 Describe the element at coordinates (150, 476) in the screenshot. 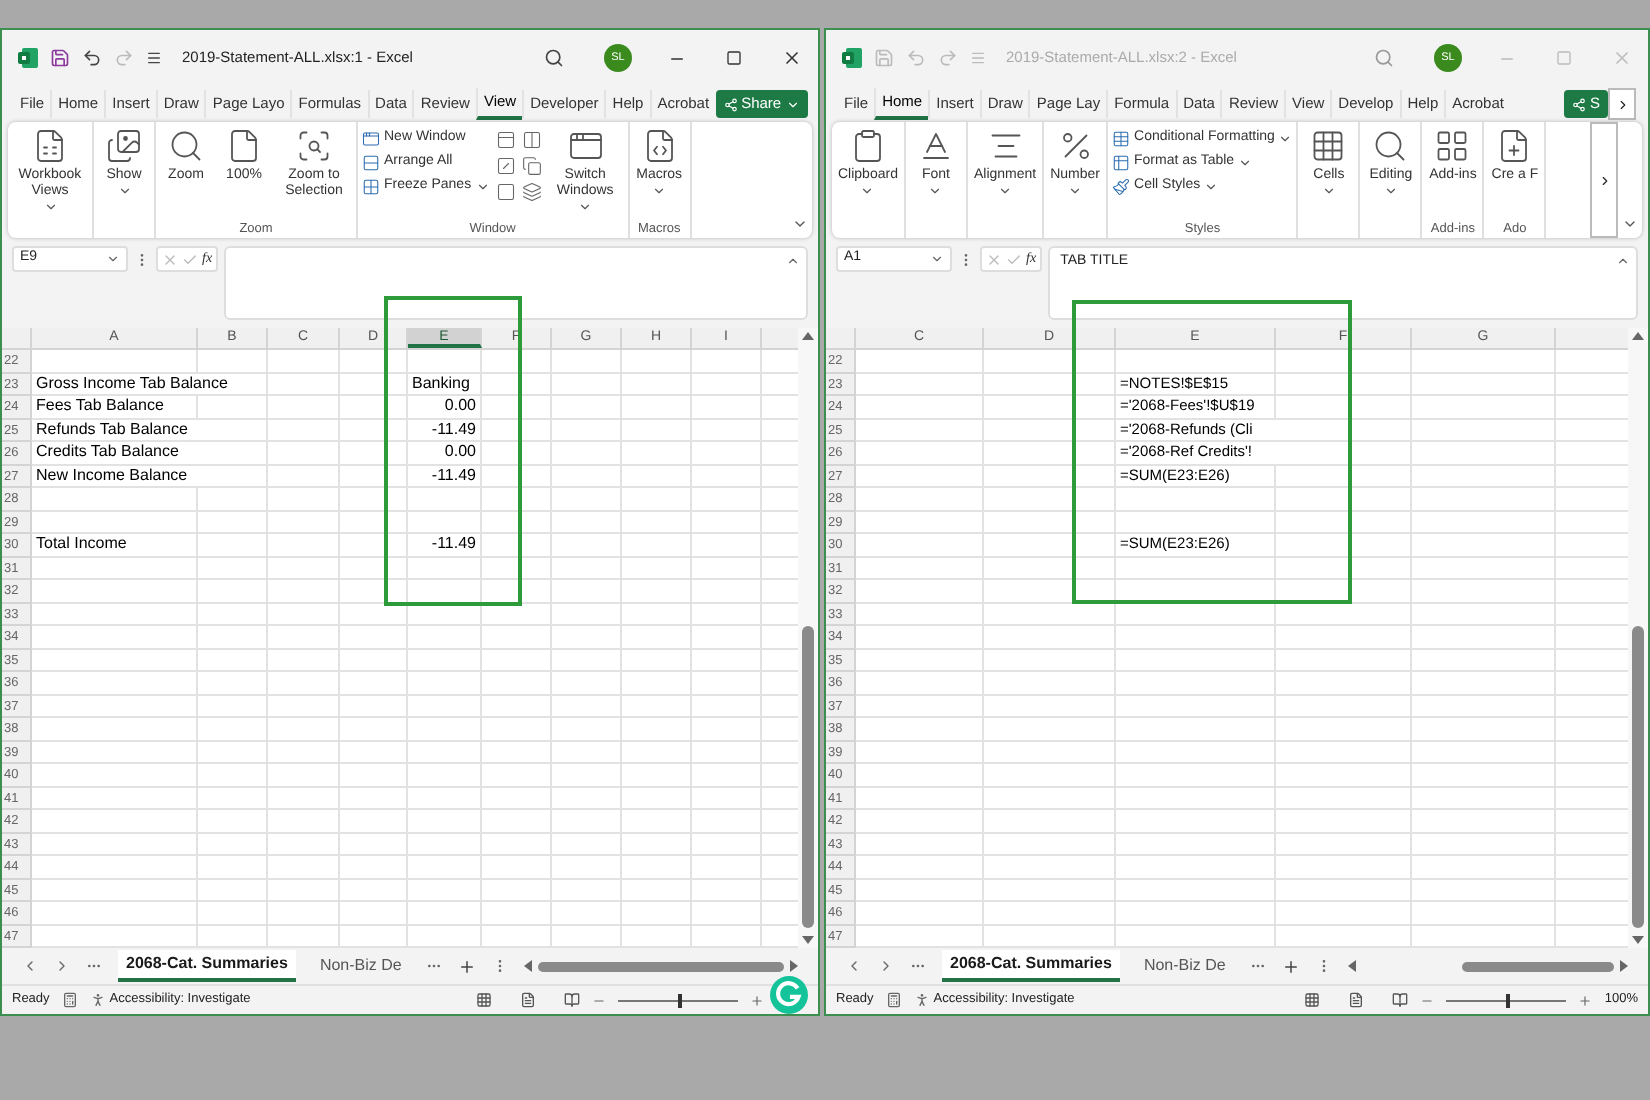

I see `grid-cell: New Income Balance` at that location.